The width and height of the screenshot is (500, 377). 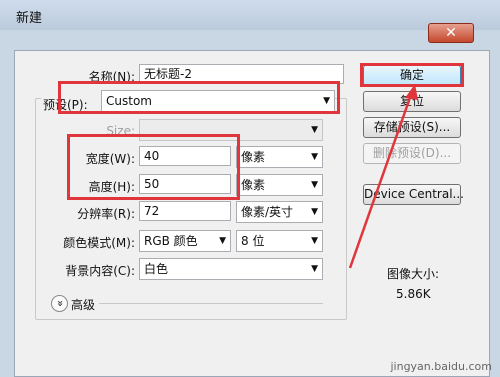 What do you see at coordinates (383, 176) in the screenshot?
I see `annotation-arrow` at bounding box center [383, 176].